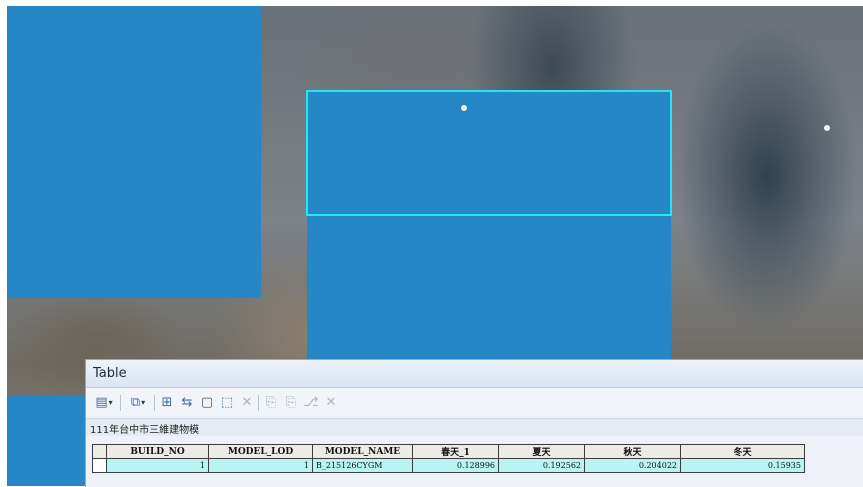  I want to click on layer-tab: 111年台中市三維建物模, so click(474, 427).